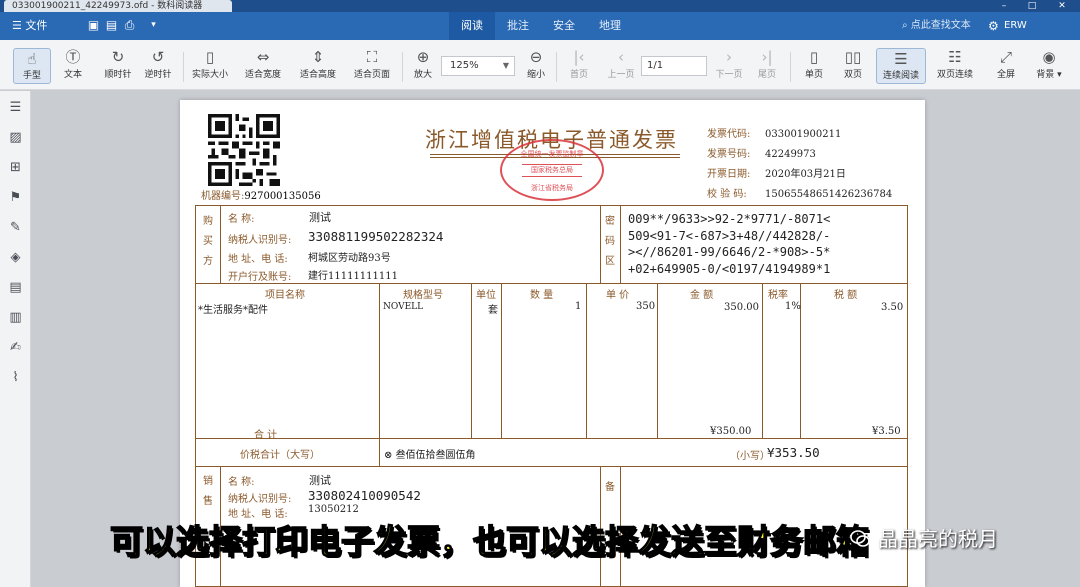 The image size is (1080, 587). Describe the element at coordinates (118, 75) in the screenshot. I see `rotate-cw-label: 顺时针` at that location.